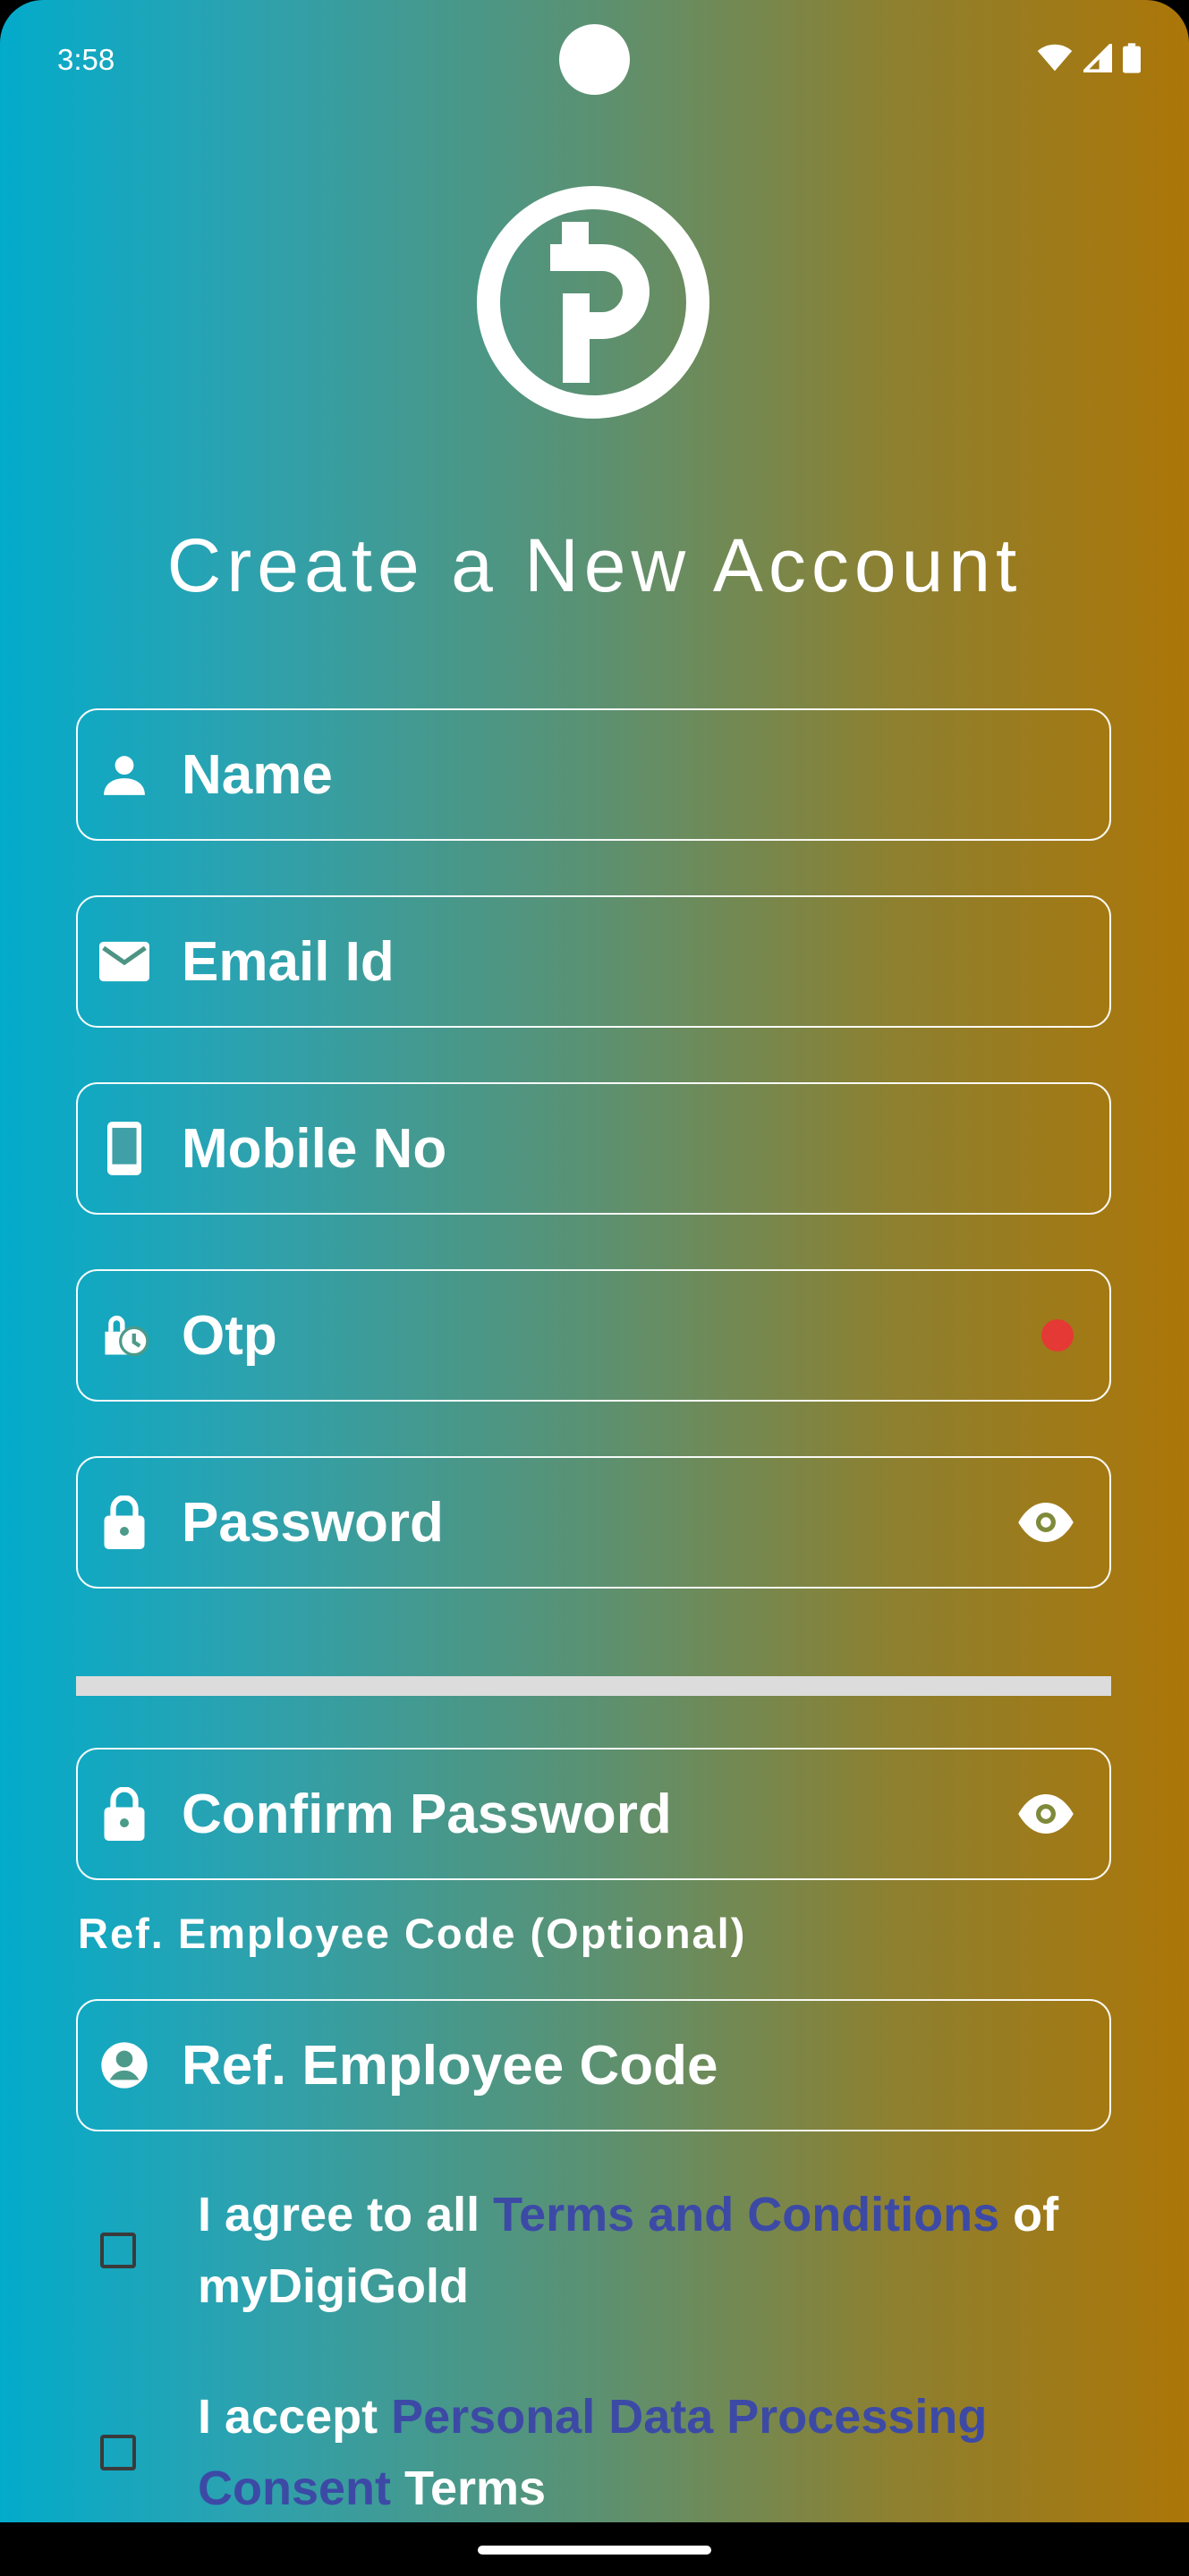 The height and width of the screenshot is (2576, 1189). What do you see at coordinates (1132, 58) in the screenshot?
I see `battery-icon` at bounding box center [1132, 58].